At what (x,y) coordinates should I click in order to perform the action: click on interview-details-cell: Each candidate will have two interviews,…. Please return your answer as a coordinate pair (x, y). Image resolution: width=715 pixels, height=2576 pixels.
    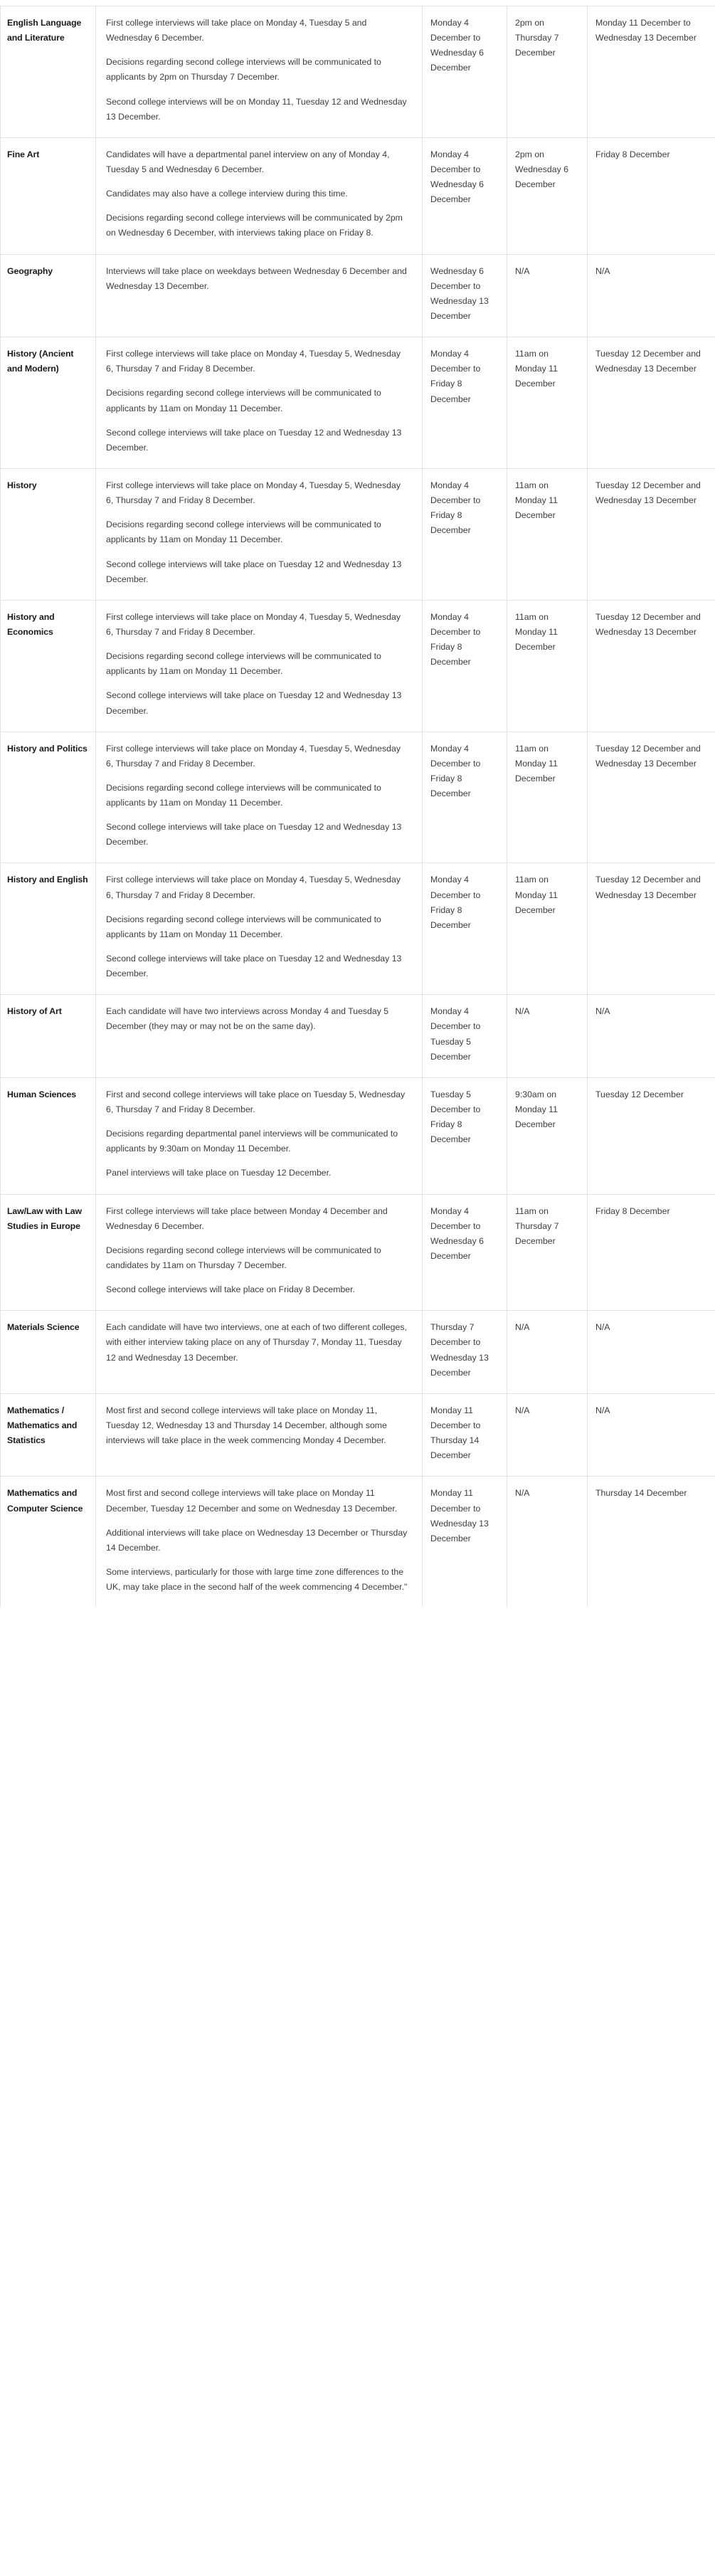
    Looking at the image, I should click on (259, 1352).